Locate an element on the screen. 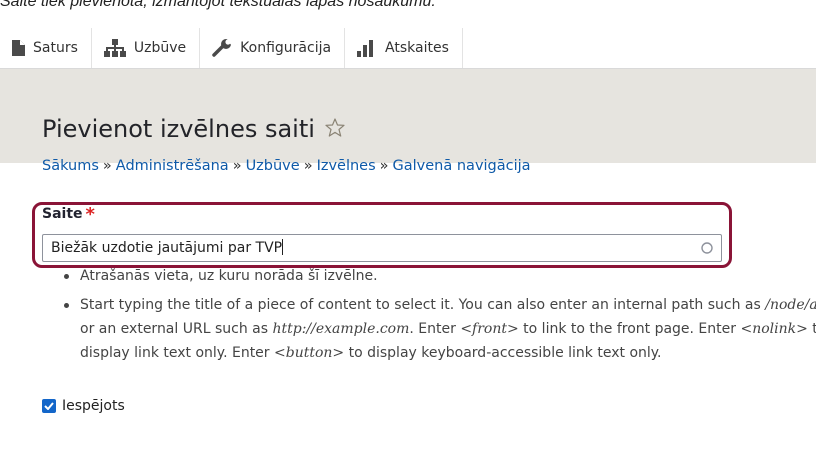 The width and height of the screenshot is (816, 468). toolbar-item-configuration: Konfigurācija is located at coordinates (273, 48).